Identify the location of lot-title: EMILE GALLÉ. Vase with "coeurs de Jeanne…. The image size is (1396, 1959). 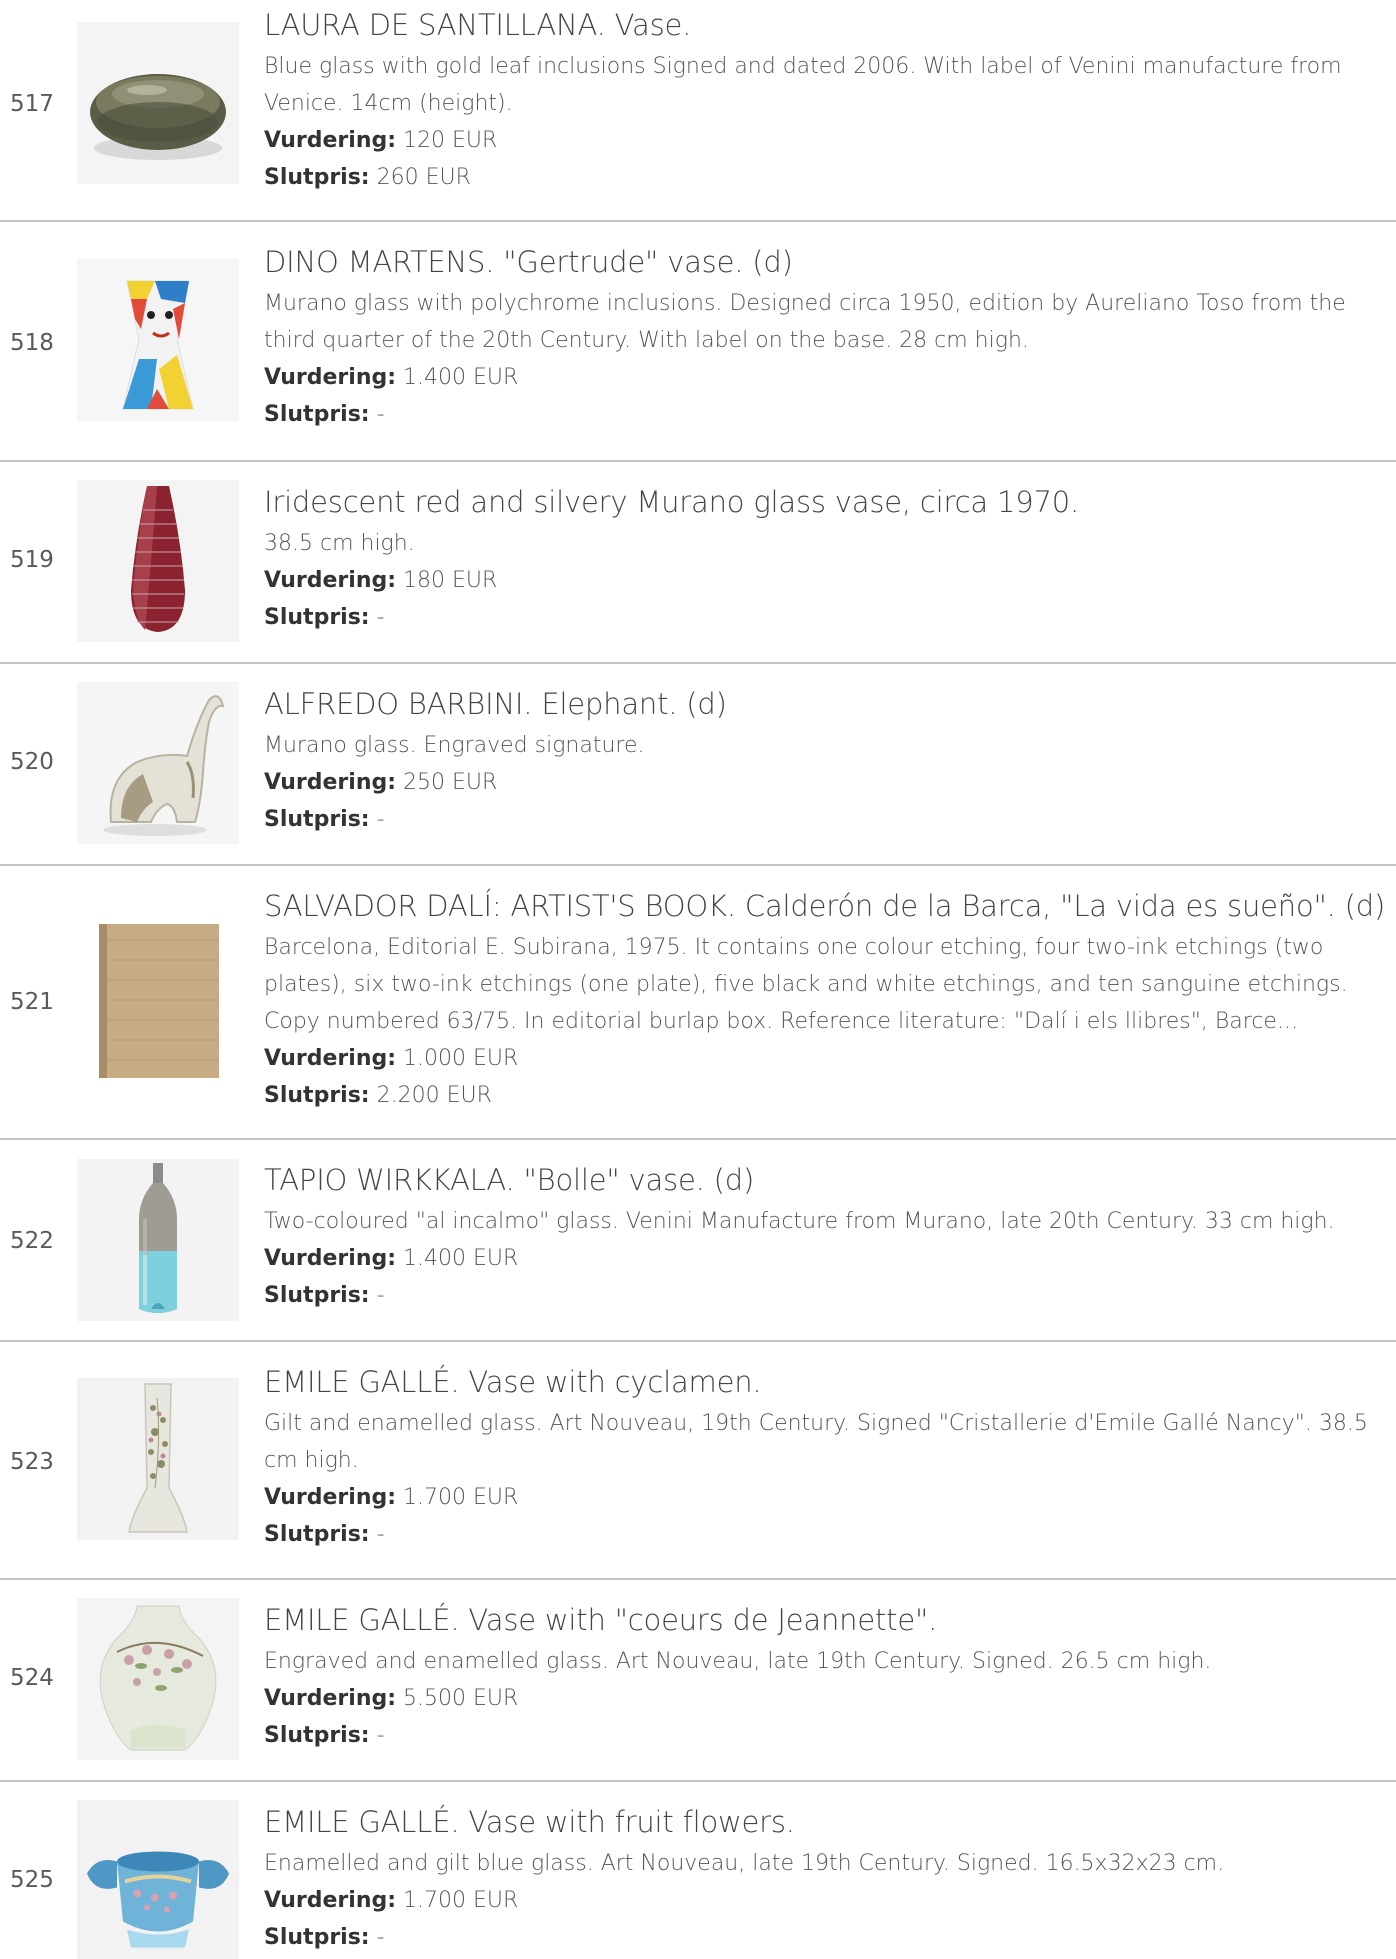
(830, 1620).